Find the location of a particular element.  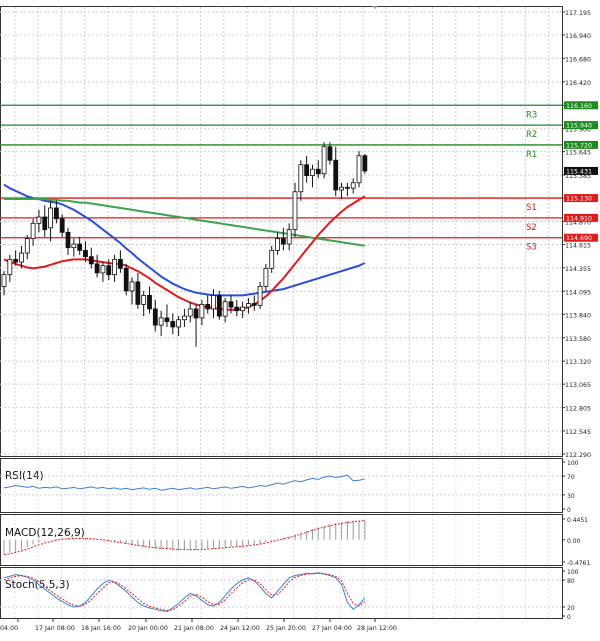

price-tick-label: 116.680 is located at coordinates (578, 59).